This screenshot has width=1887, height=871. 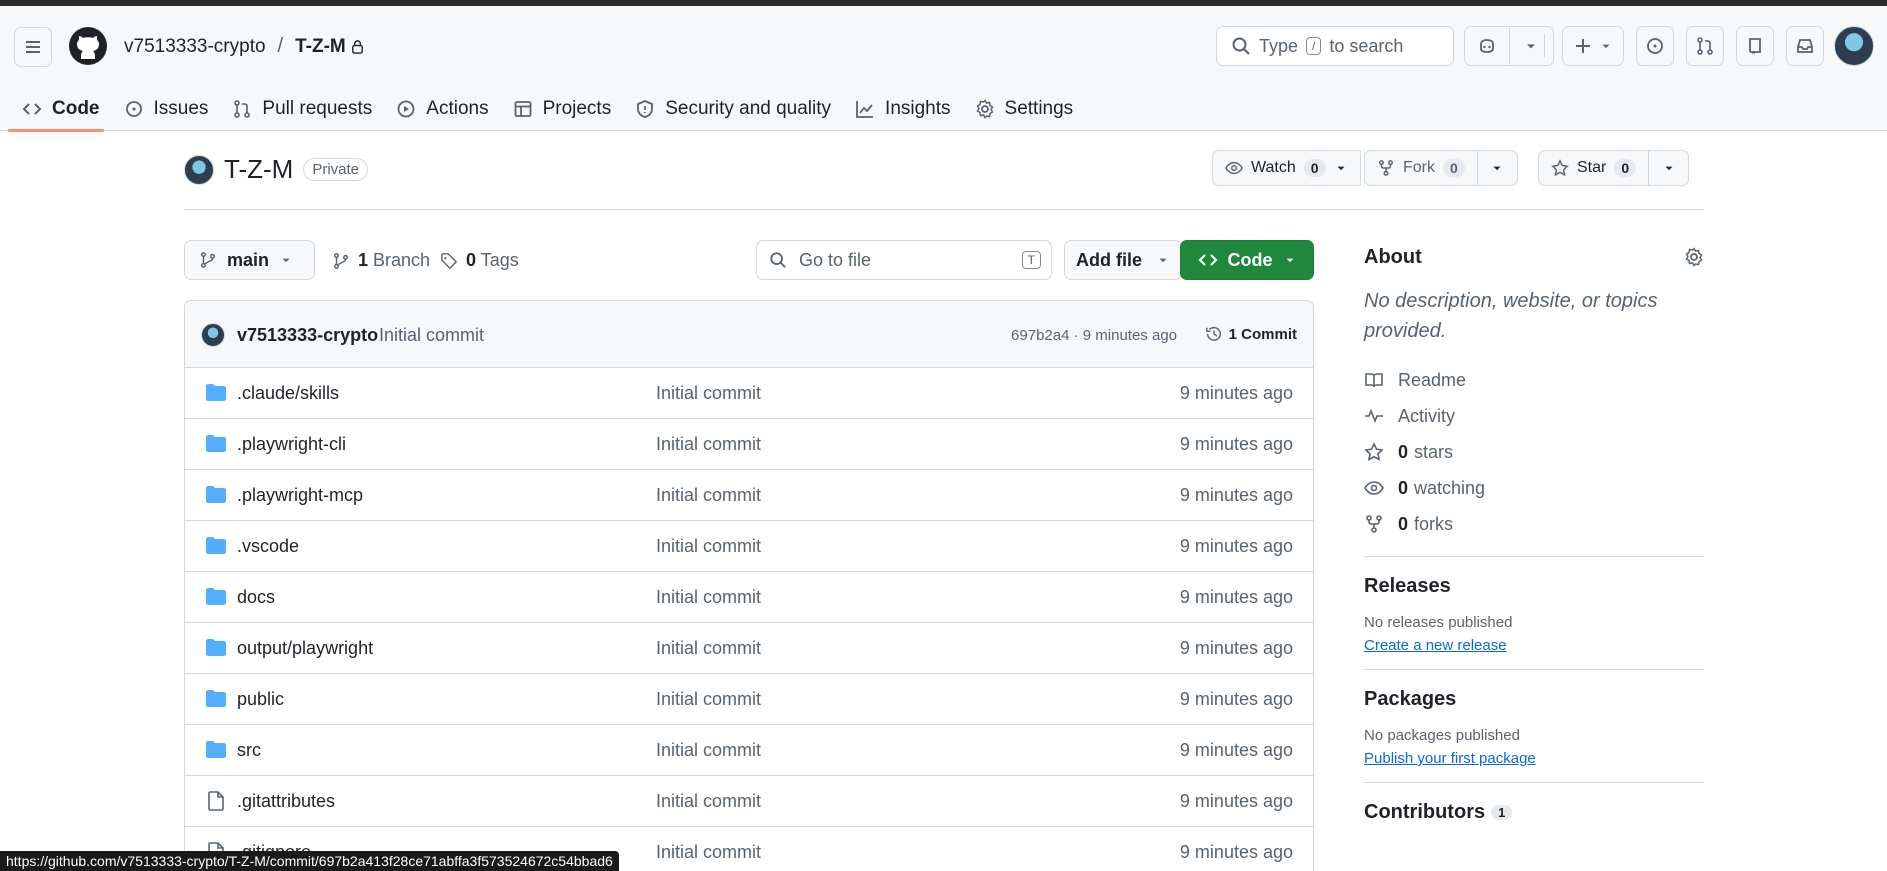 I want to click on packages-title: Packages, so click(x=1534, y=699).